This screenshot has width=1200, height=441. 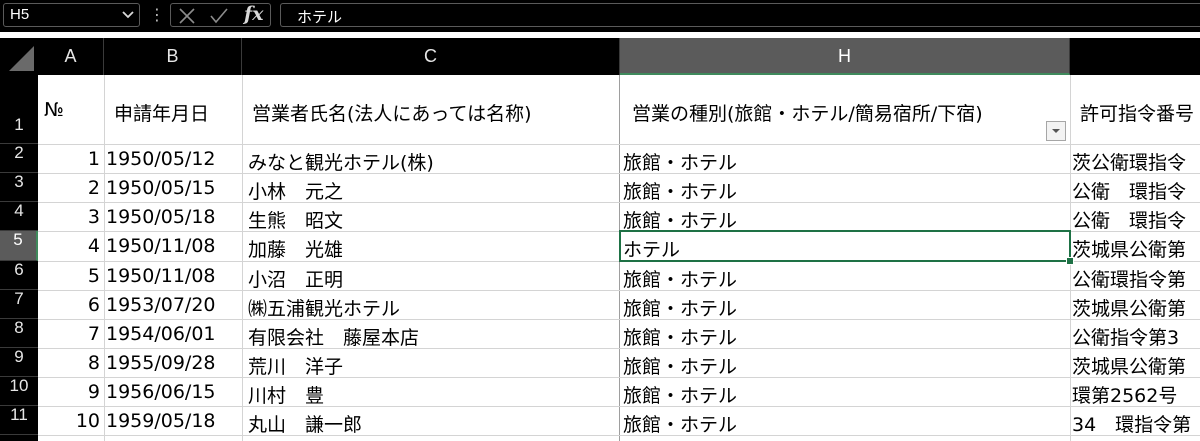 What do you see at coordinates (174, 246) in the screenshot?
I see `cell-b5: 1950/11/08` at bounding box center [174, 246].